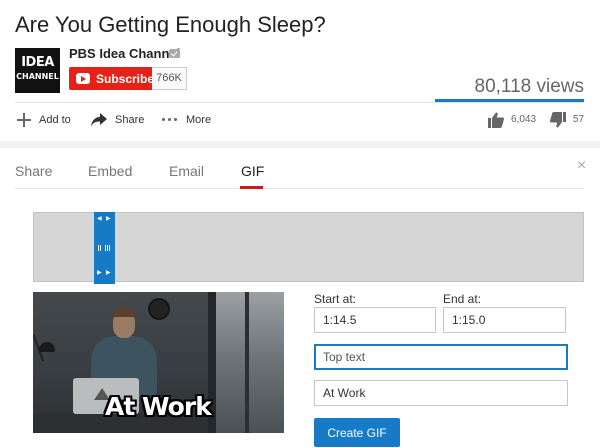 The image size is (600, 448). What do you see at coordinates (37, 62) in the screenshot?
I see `channel-logo-line1: IDEA` at bounding box center [37, 62].